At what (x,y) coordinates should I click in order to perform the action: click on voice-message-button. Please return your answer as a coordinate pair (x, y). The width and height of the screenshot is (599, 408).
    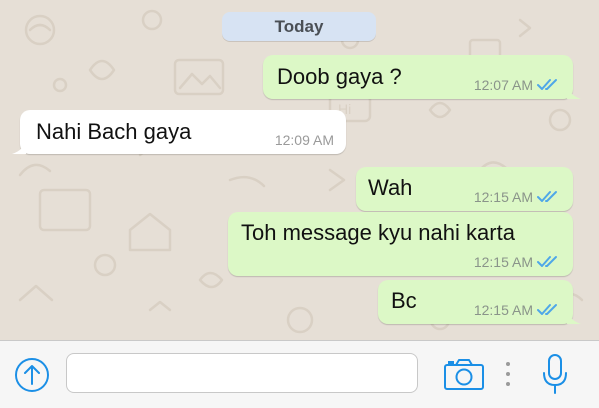
    Looking at the image, I should click on (555, 375).